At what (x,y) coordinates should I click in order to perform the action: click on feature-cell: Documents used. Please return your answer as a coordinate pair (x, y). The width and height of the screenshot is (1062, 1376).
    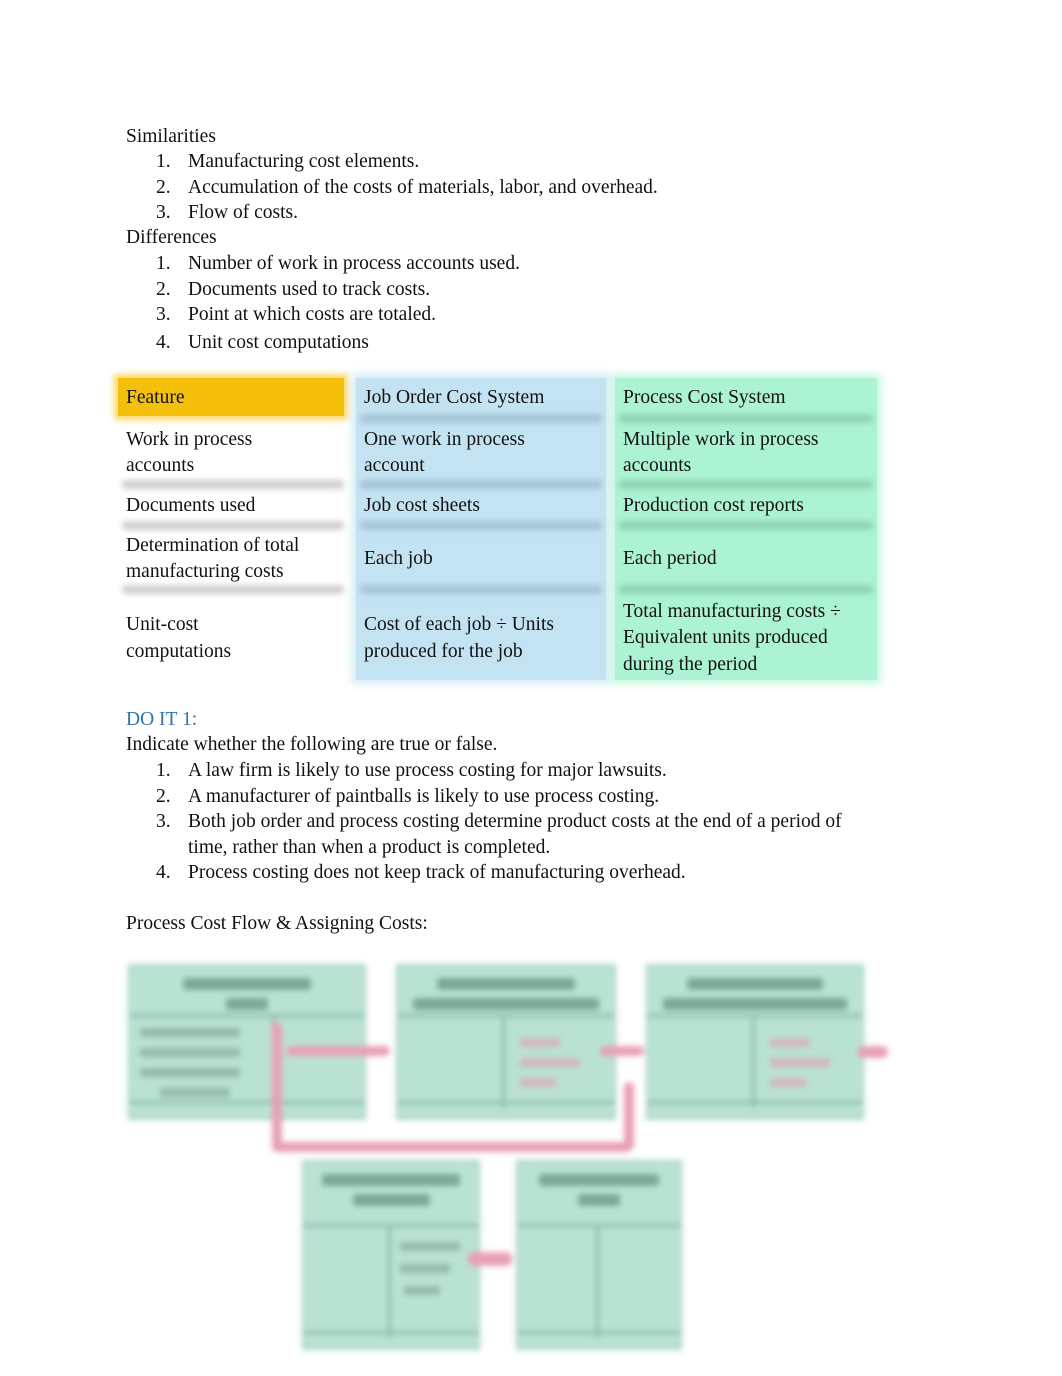
    Looking at the image, I should click on (191, 505).